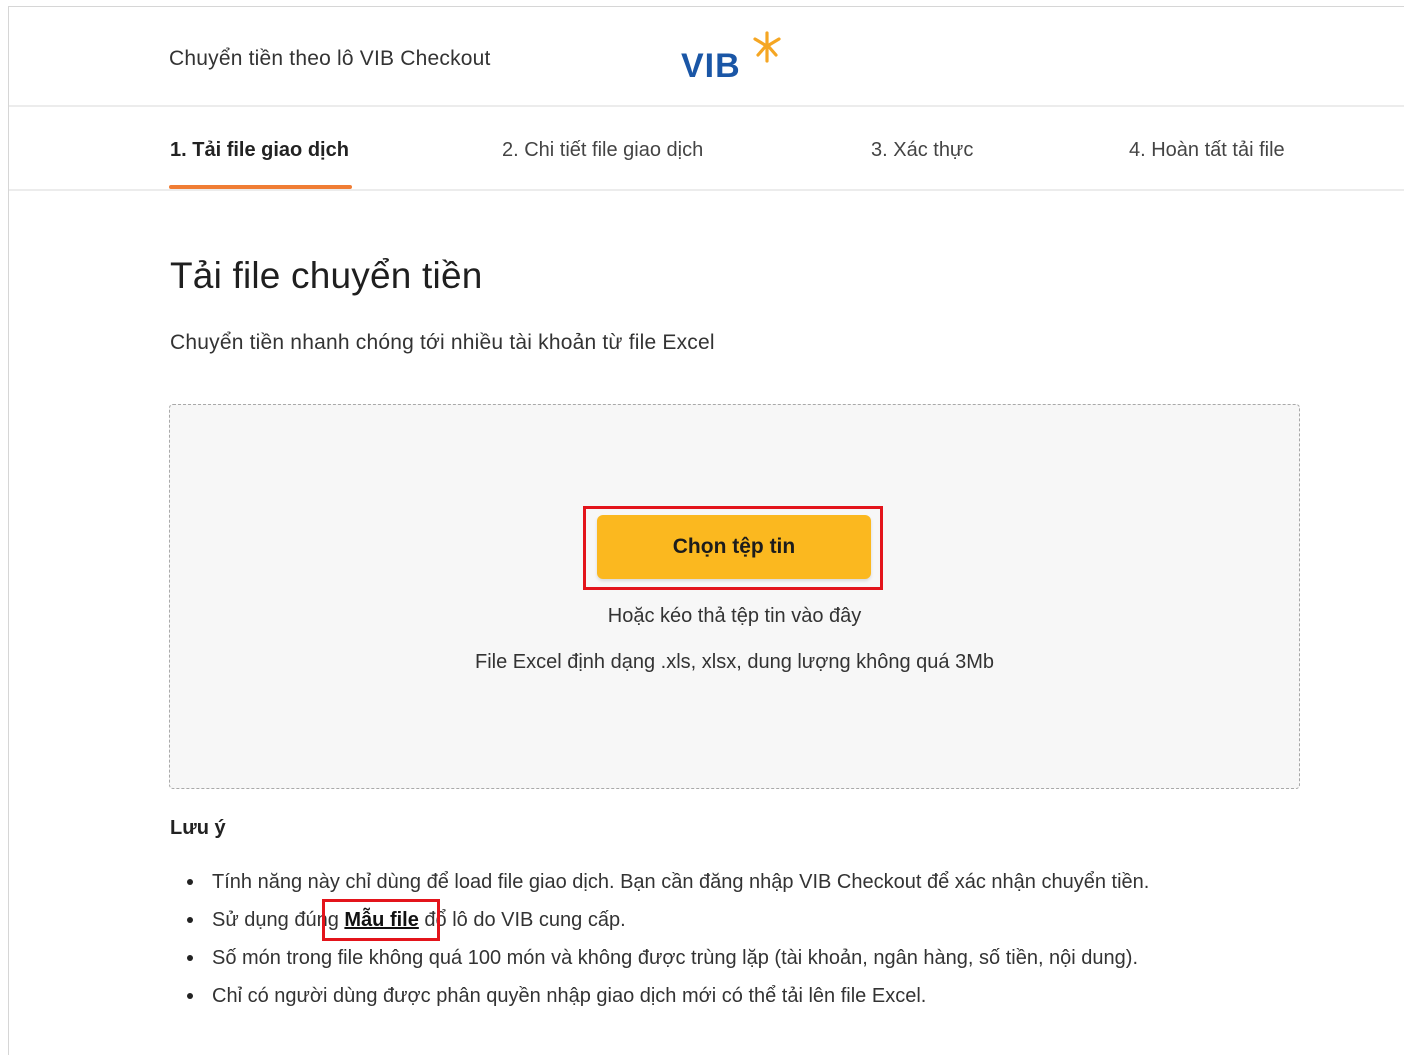  Describe the element at coordinates (734, 616) in the screenshot. I see `drop-hint: Hoặc kéo thả tệp tin vào đây` at that location.